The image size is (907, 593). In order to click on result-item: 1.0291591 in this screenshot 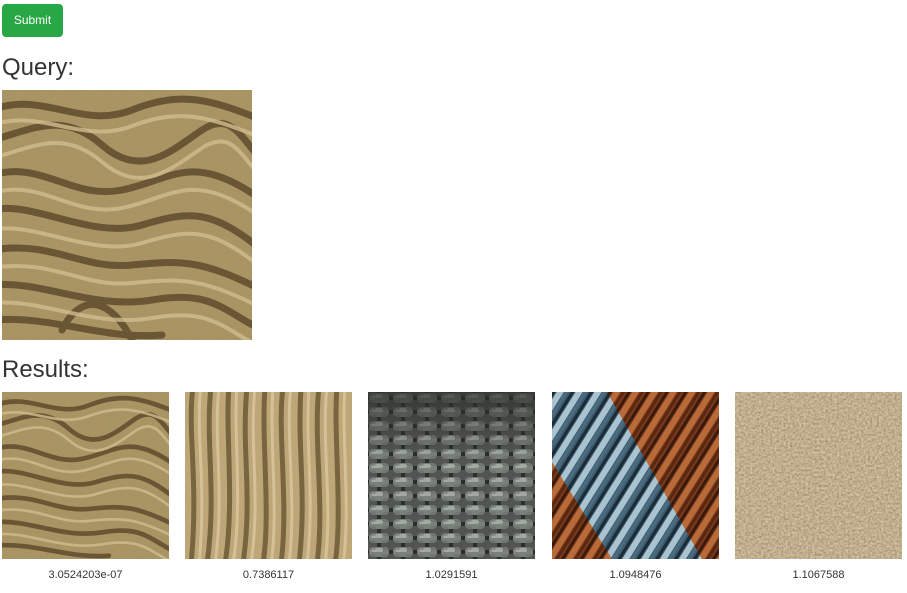, I will do `click(451, 487)`.